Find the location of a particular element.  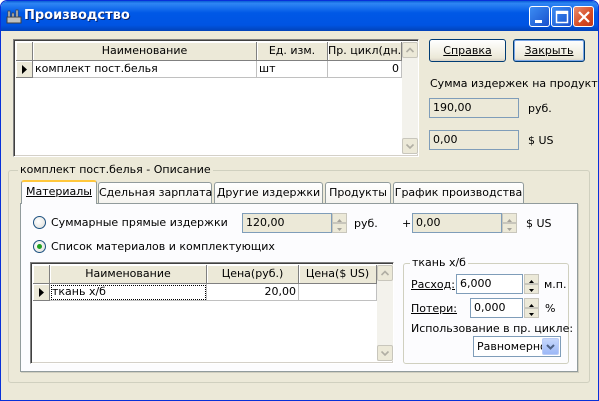

material-price-rub-cell: 20,00 is located at coordinates (253, 292).